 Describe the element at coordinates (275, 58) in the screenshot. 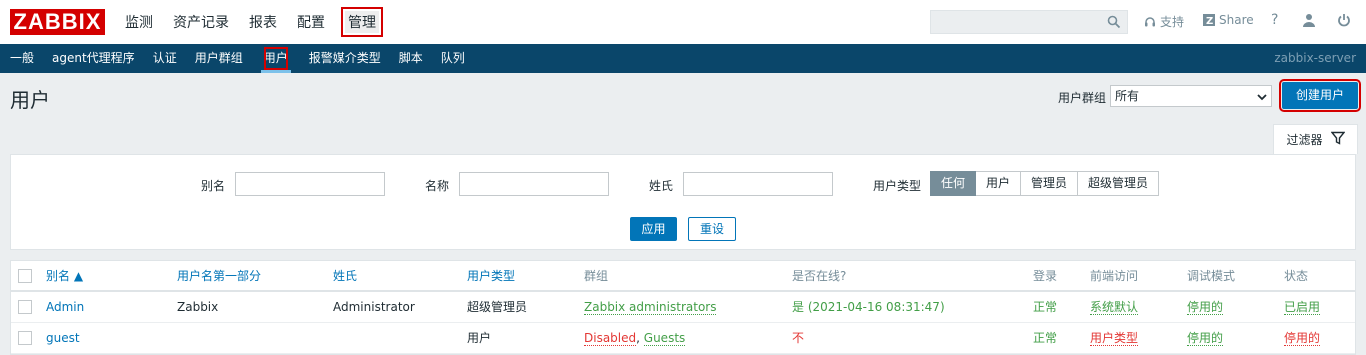

I see `submenu-users: 用户` at that location.